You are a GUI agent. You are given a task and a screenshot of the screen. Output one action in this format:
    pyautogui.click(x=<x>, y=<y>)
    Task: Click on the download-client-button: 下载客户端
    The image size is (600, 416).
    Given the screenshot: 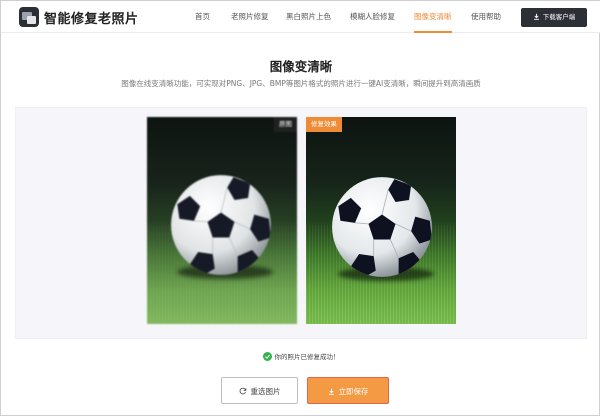 What is the action you would take?
    pyautogui.click(x=554, y=17)
    